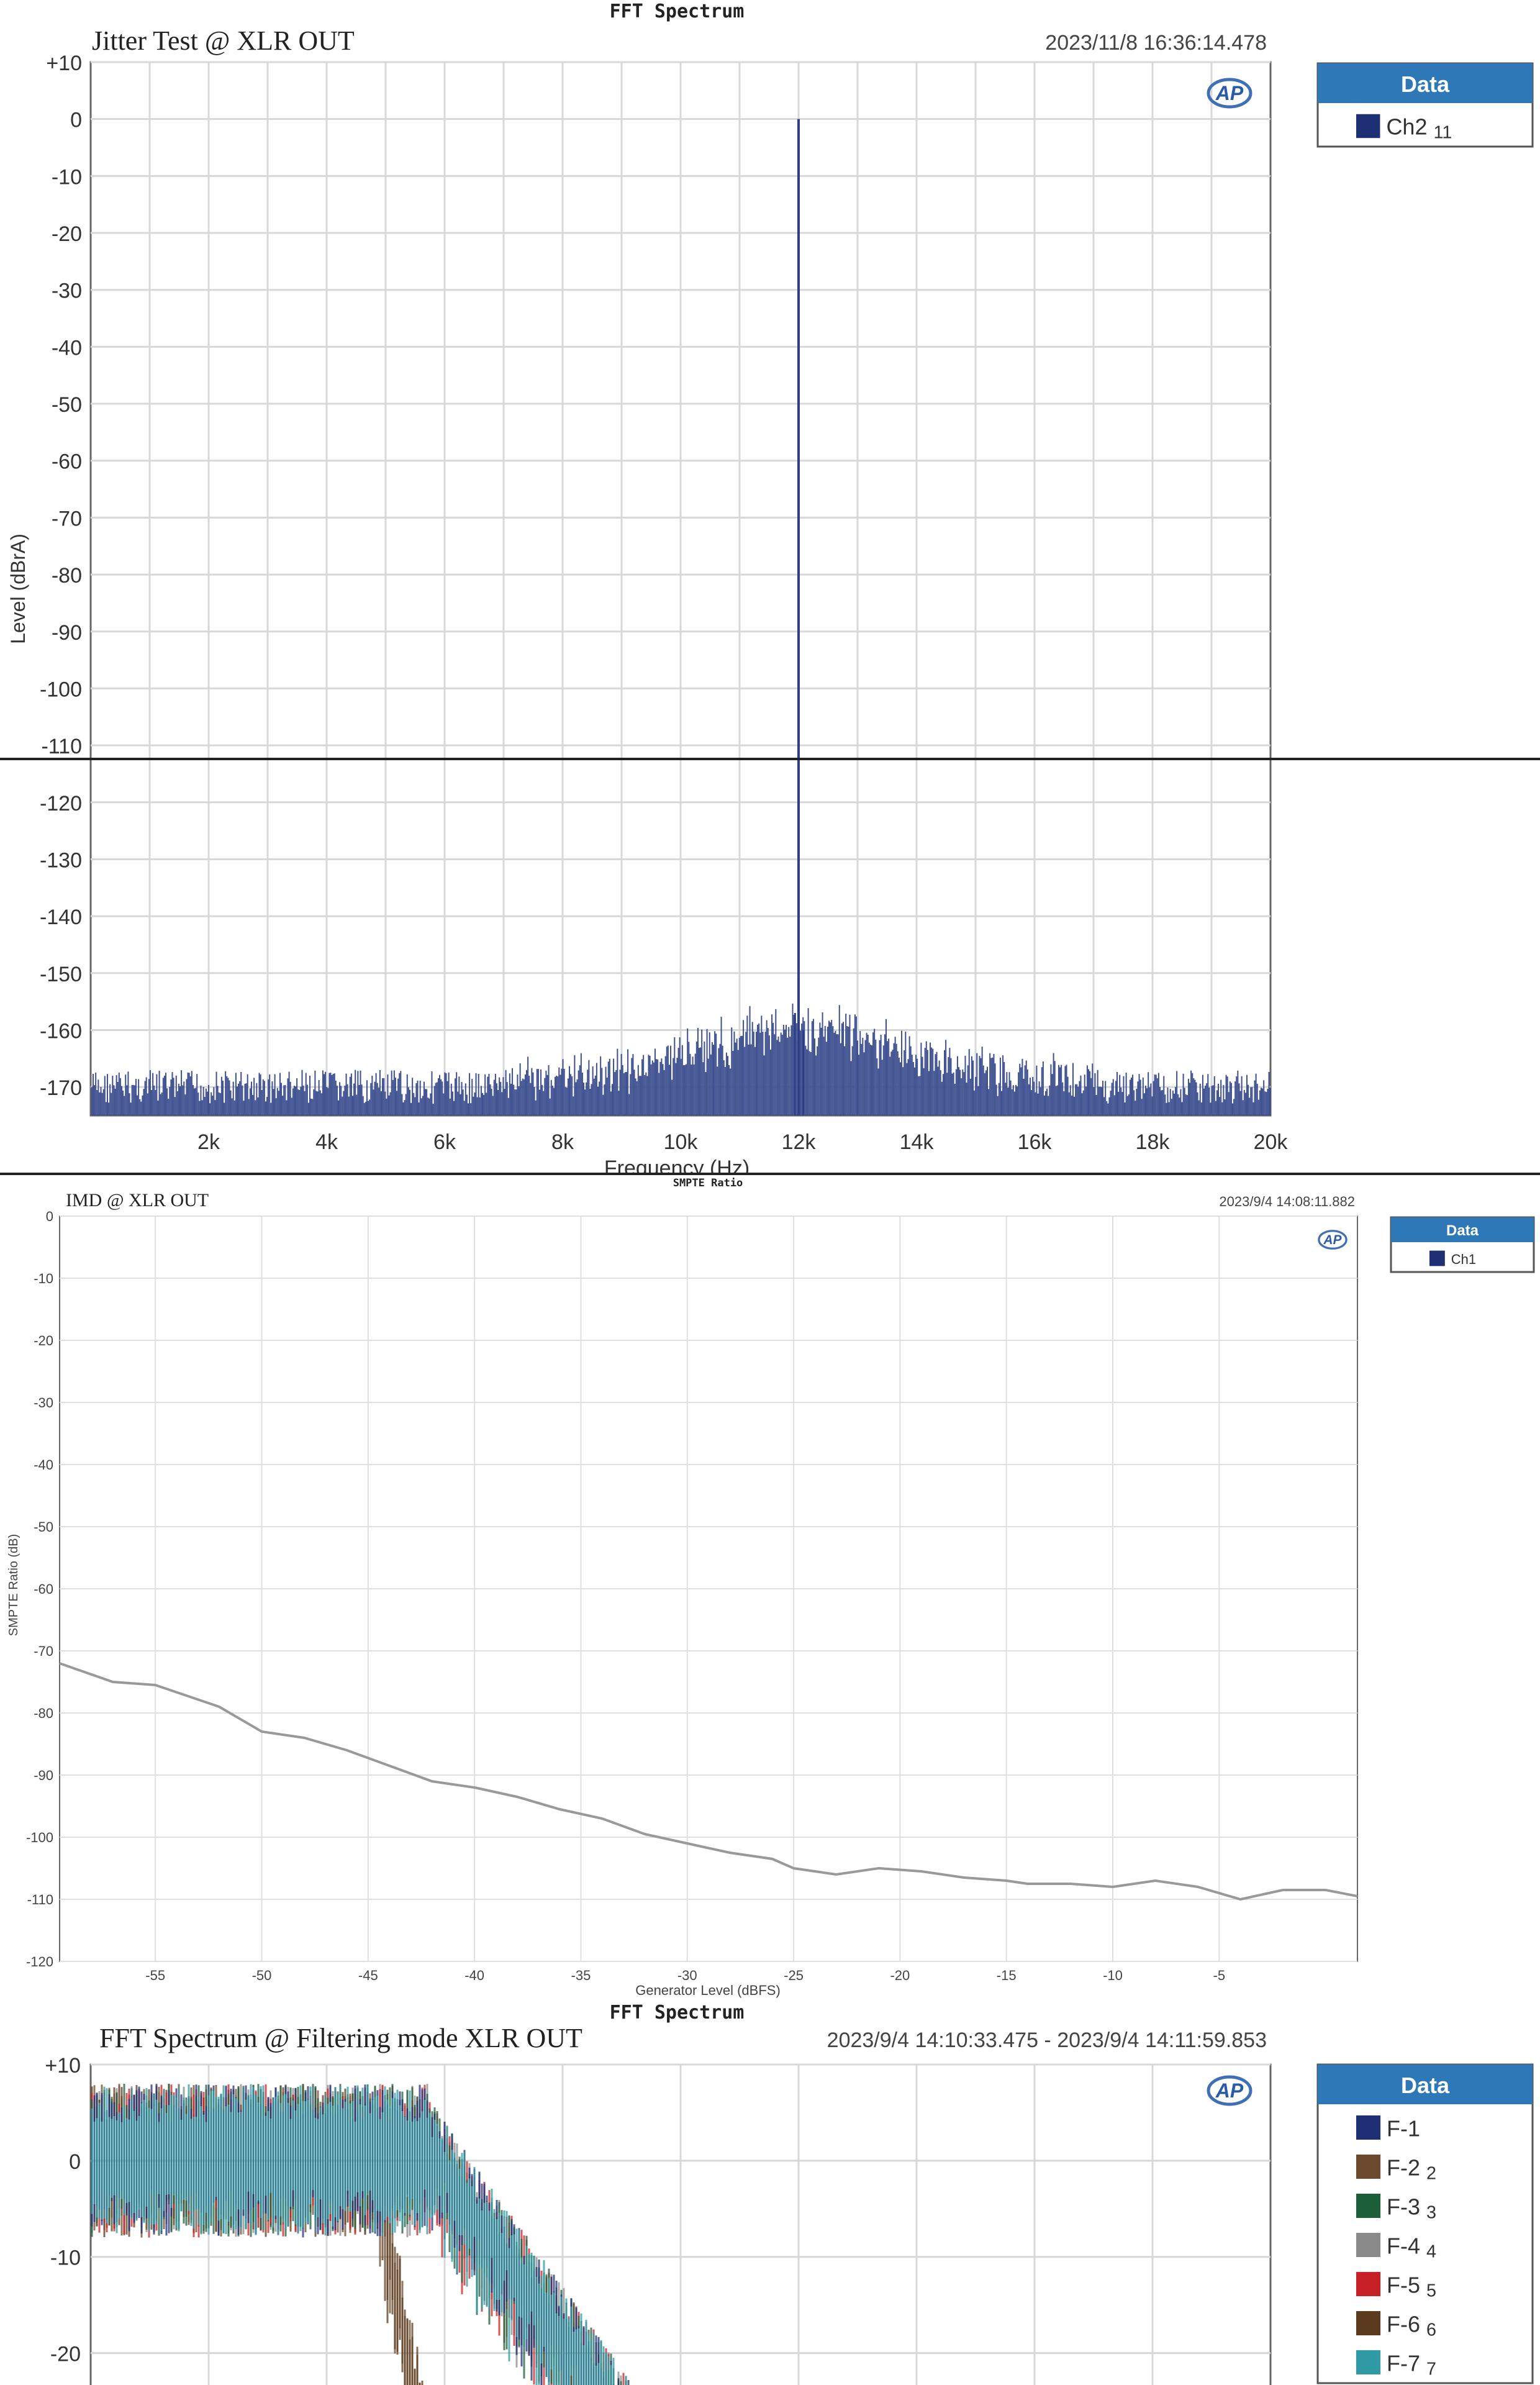  What do you see at coordinates (61, 1031) in the screenshot?
I see `y-tick-label: -160` at bounding box center [61, 1031].